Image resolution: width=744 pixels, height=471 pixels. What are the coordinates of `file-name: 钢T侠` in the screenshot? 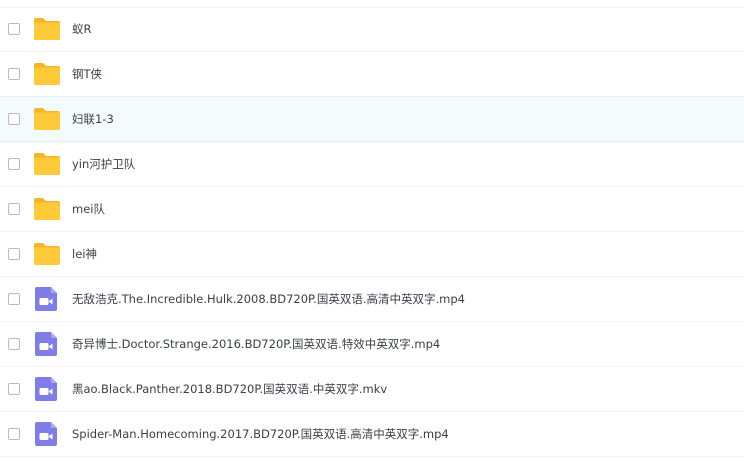 It's located at (87, 74).